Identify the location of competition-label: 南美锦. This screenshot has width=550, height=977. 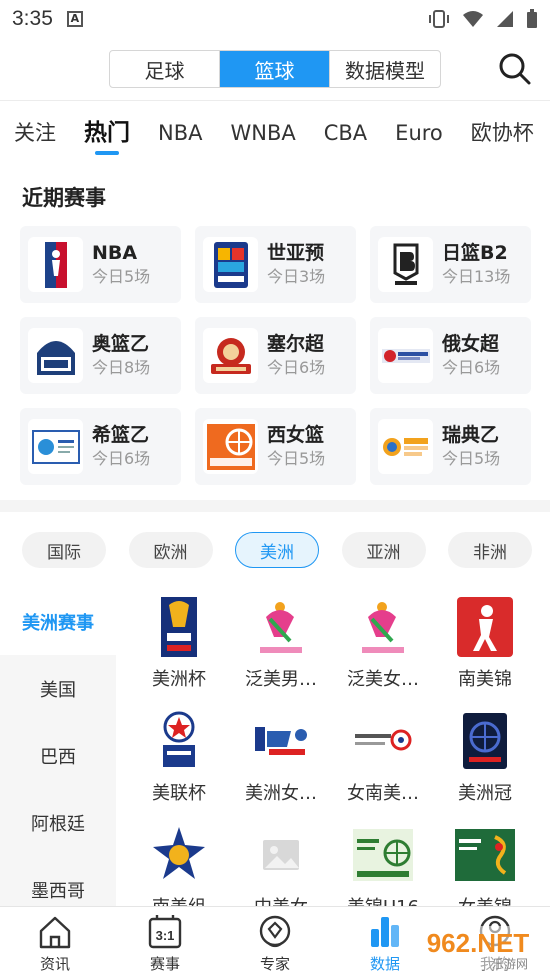
(485, 679).